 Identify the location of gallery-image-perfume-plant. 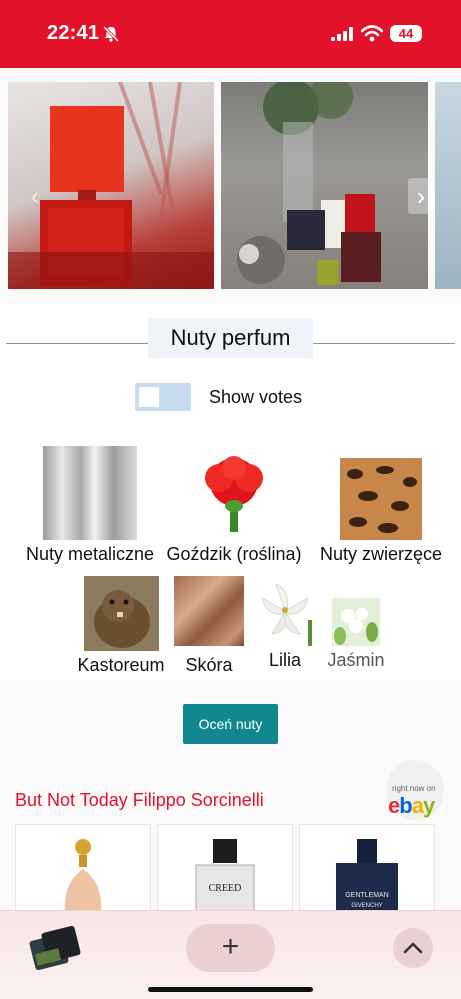
(324, 185).